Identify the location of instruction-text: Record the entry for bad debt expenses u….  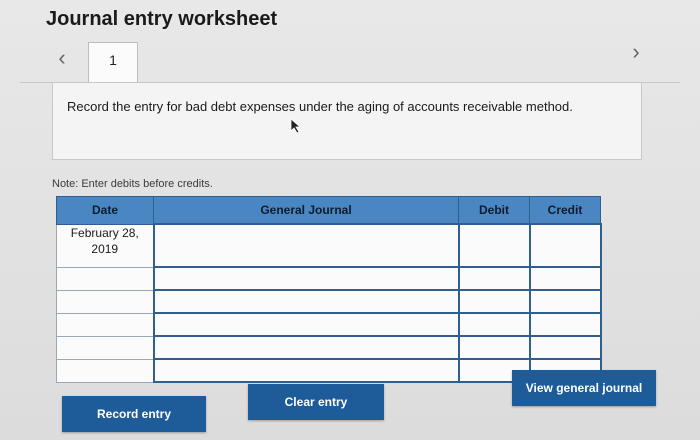
(320, 106).